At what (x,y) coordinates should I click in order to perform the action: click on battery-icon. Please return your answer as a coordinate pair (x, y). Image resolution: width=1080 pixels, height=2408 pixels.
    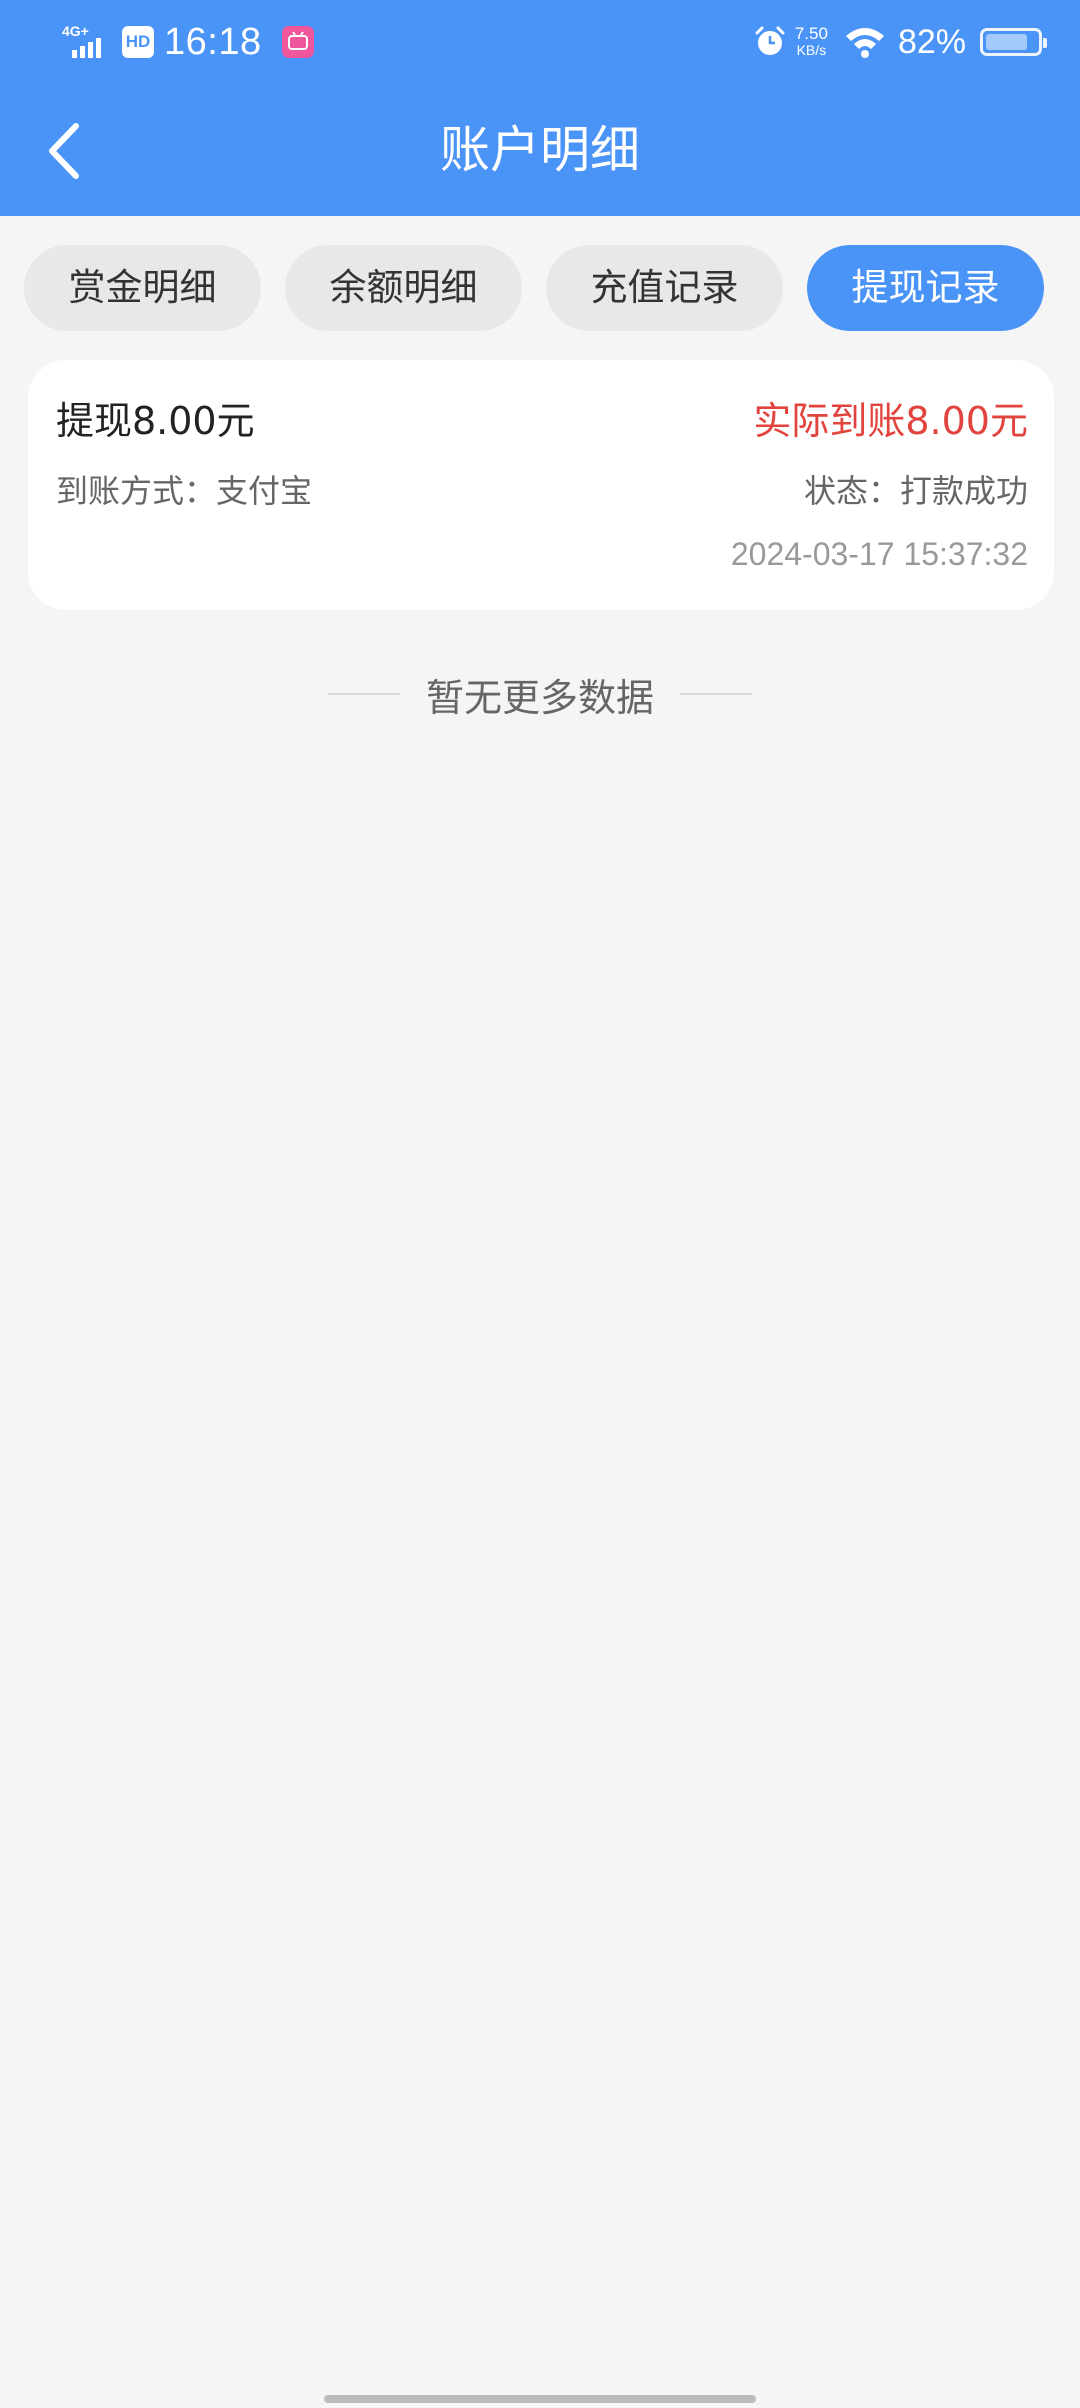
    Looking at the image, I should click on (1013, 42).